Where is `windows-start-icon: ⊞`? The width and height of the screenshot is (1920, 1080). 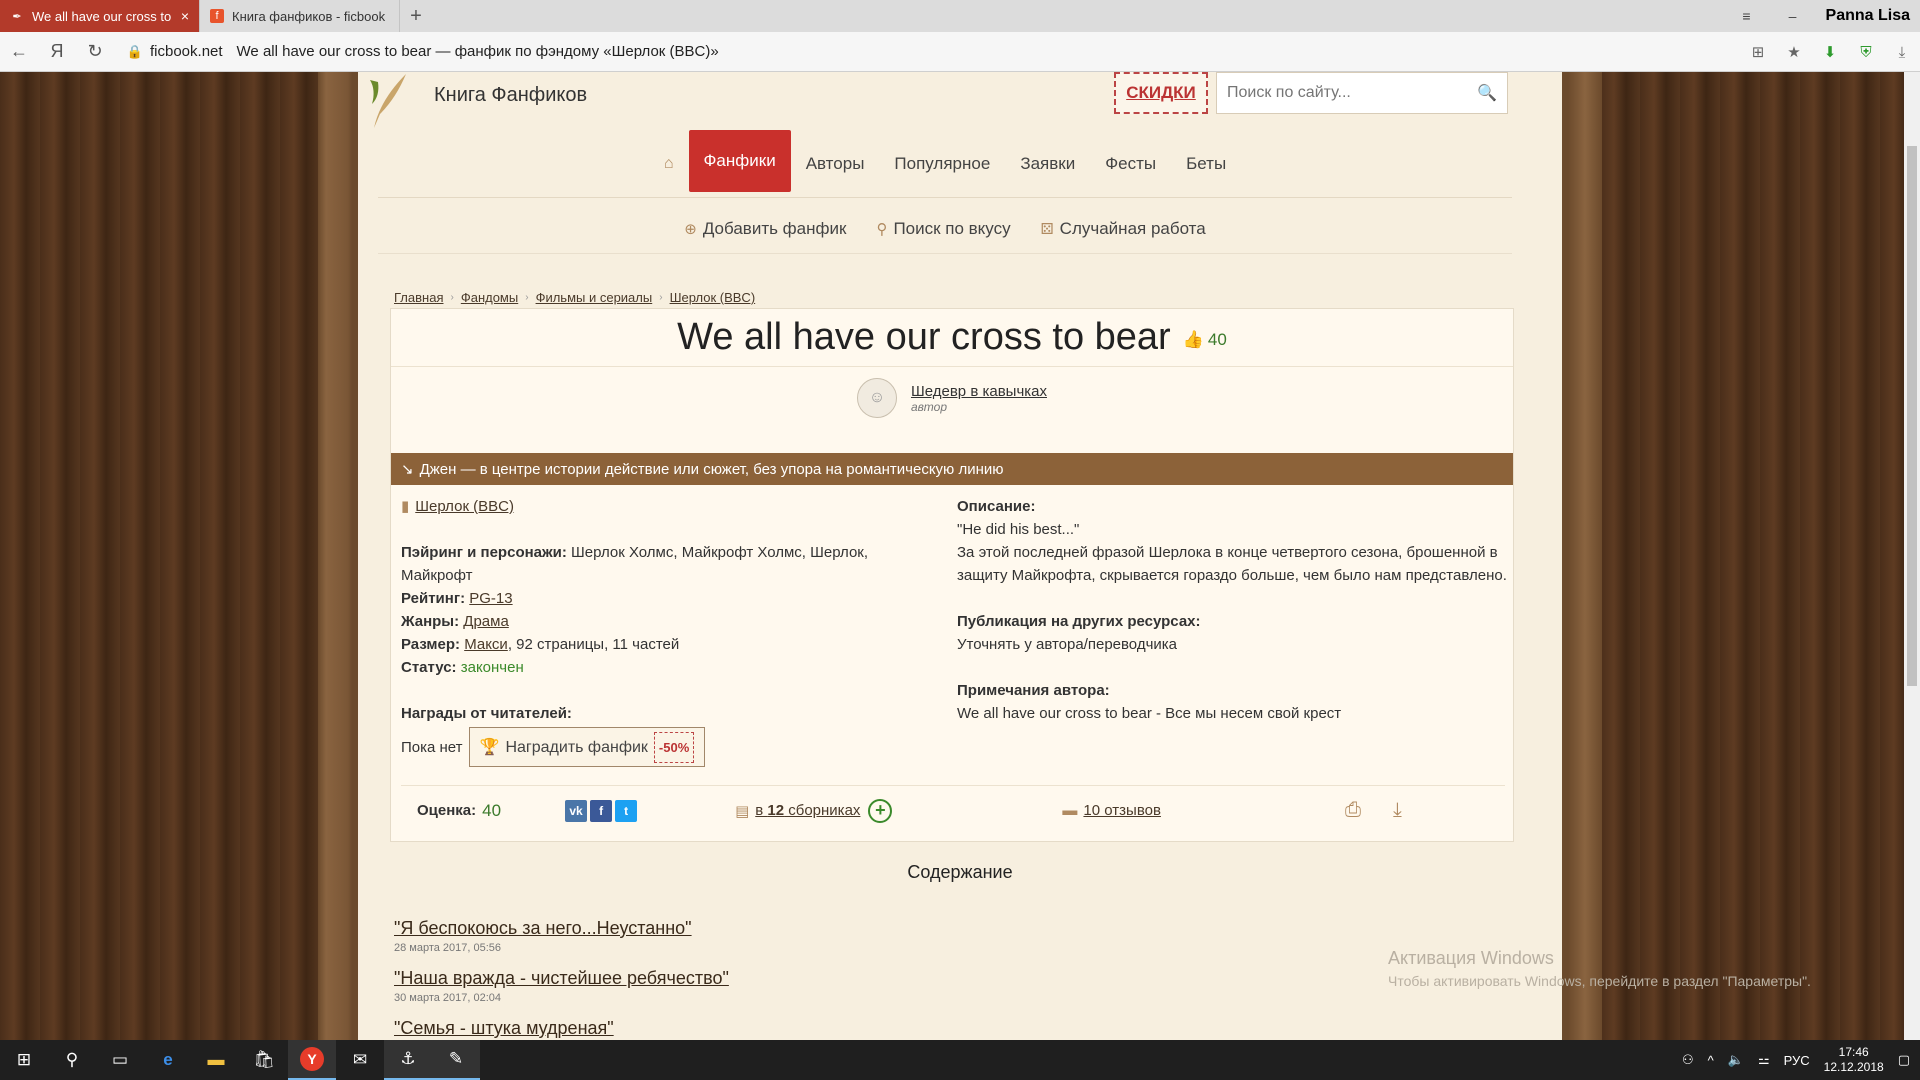 windows-start-icon: ⊞ is located at coordinates (24, 1060).